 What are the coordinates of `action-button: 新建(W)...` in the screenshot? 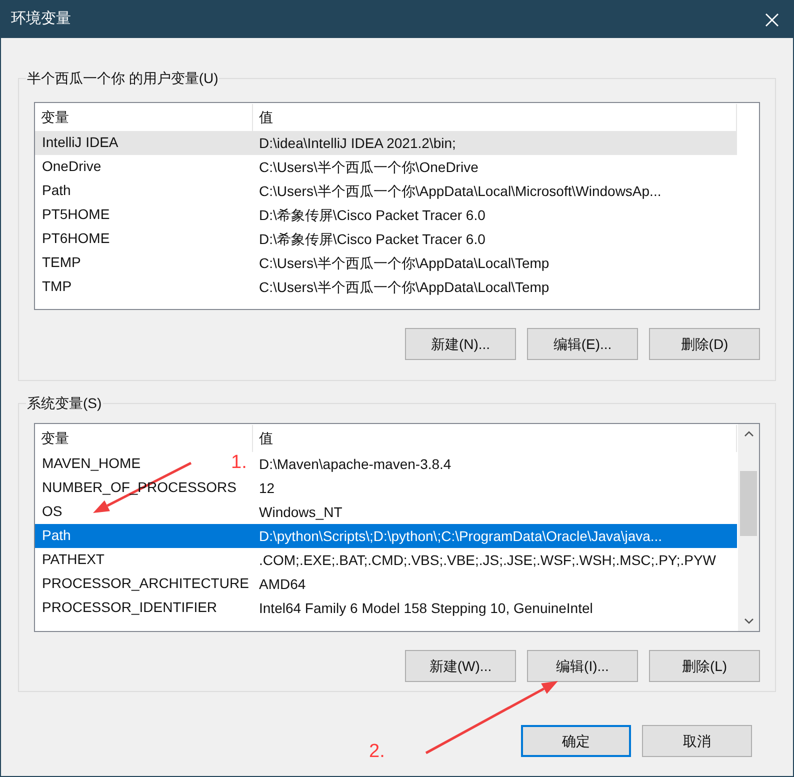 It's located at (460, 666).